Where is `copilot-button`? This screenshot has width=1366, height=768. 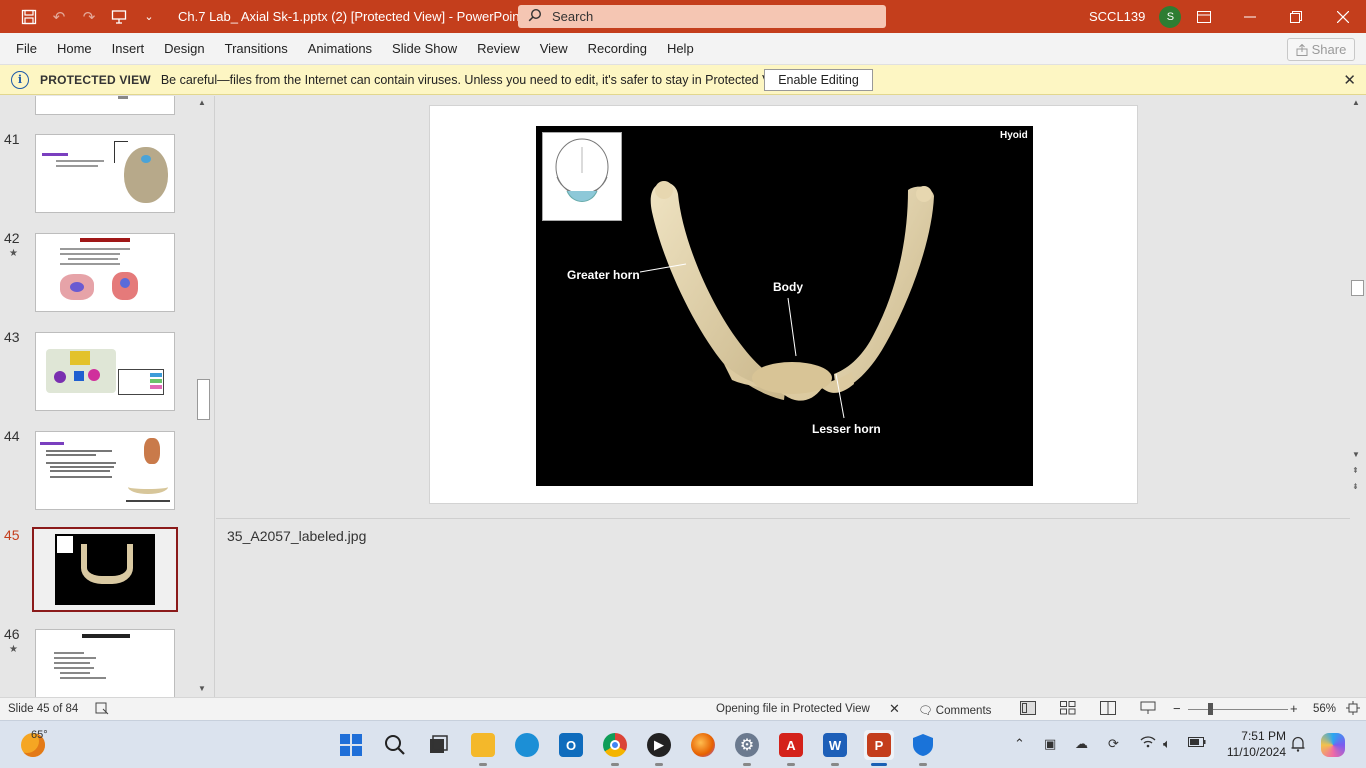
copilot-button is located at coordinates (1333, 745).